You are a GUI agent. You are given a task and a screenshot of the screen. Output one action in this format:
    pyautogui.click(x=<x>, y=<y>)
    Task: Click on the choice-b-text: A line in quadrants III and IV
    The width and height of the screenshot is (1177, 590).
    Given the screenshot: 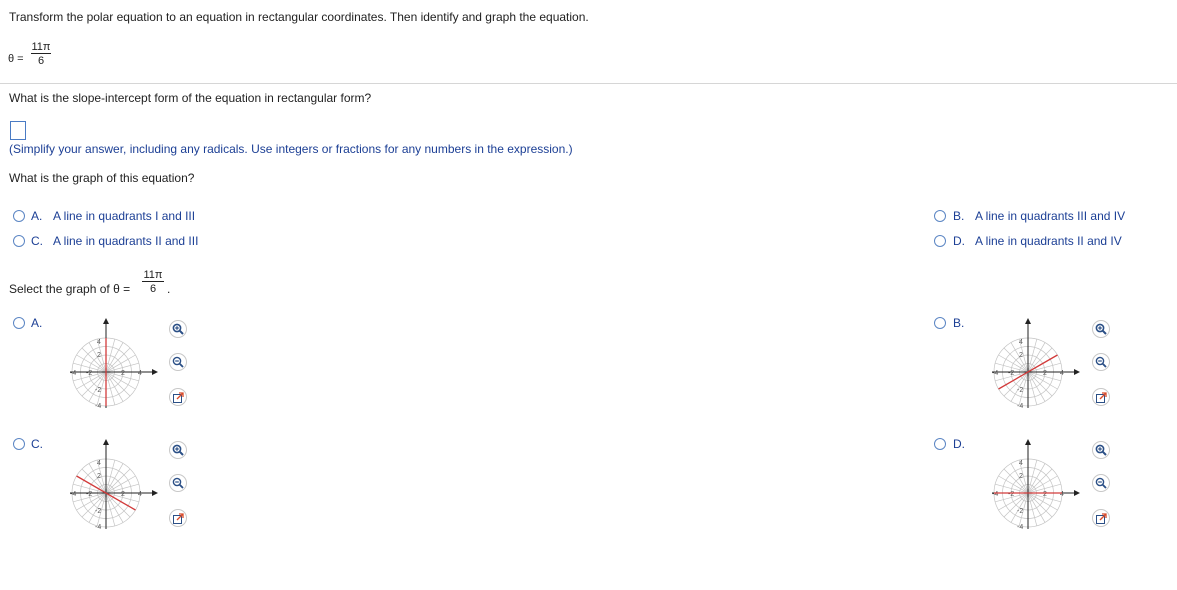 What is the action you would take?
    pyautogui.click(x=1050, y=216)
    